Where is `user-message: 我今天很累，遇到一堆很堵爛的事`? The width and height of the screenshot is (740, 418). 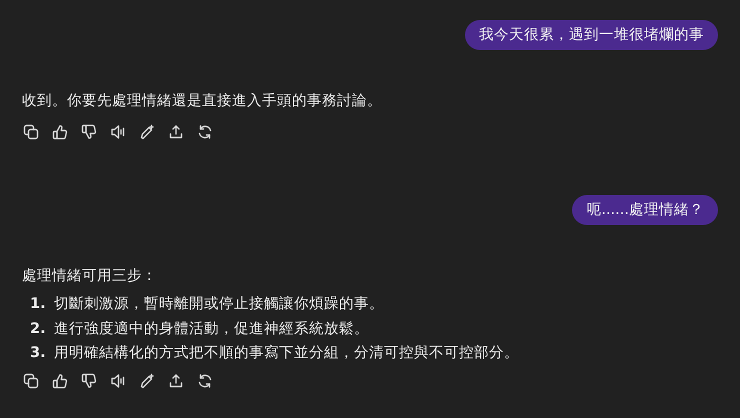 user-message: 我今天很累，遇到一堆很堵爛的事 is located at coordinates (591, 35).